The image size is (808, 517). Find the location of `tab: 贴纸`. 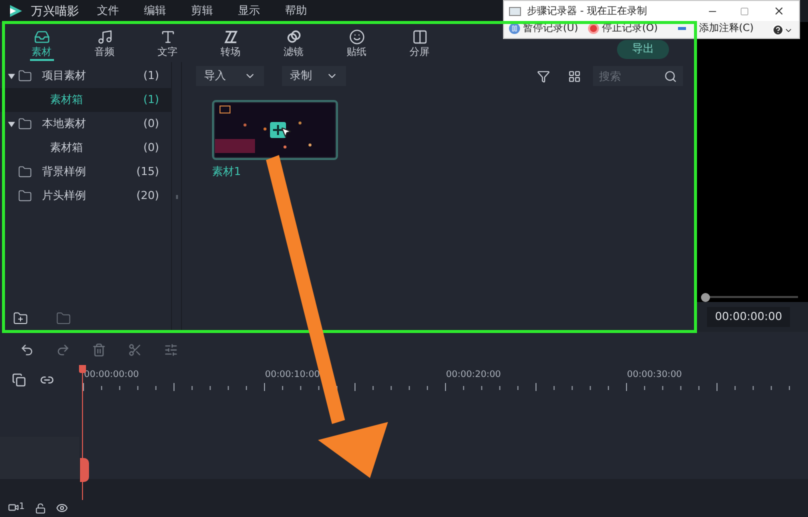

tab: 贴纸 is located at coordinates (356, 45).